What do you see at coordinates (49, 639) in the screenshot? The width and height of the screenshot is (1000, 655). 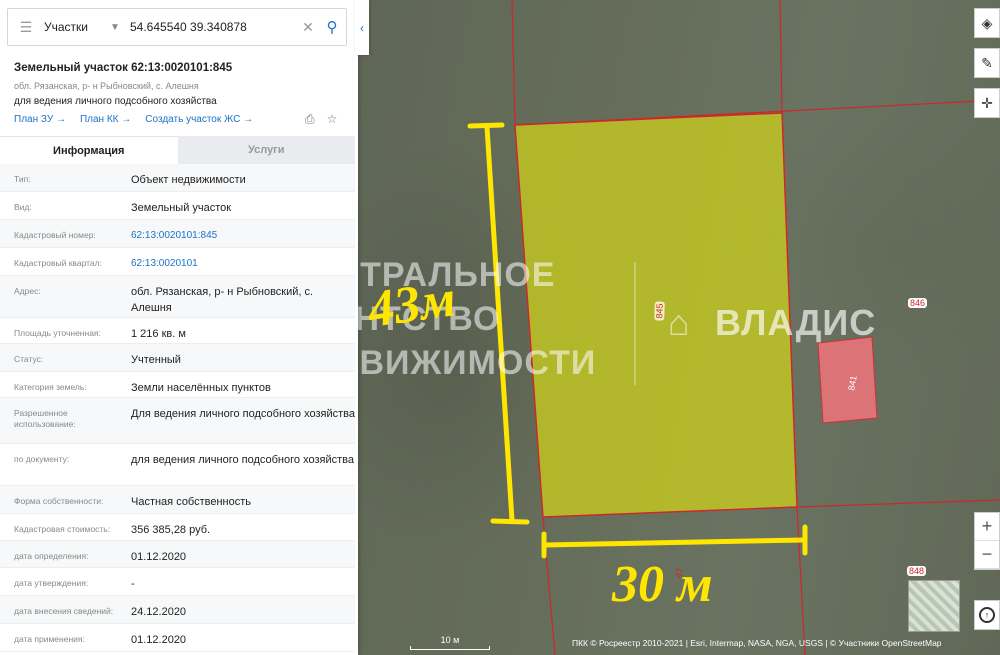 I see `info-key: дата применения:` at bounding box center [49, 639].